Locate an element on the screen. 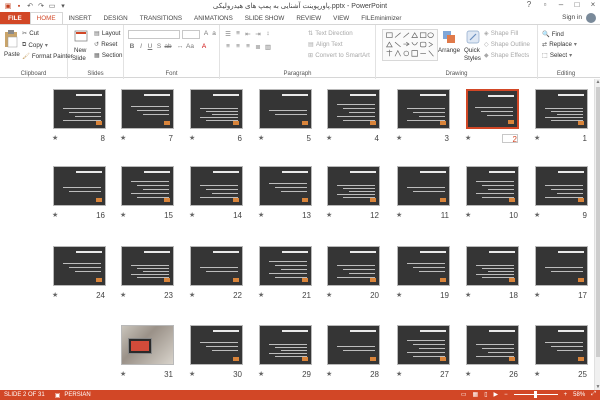  maximize-icon: □ is located at coordinates (577, 4).